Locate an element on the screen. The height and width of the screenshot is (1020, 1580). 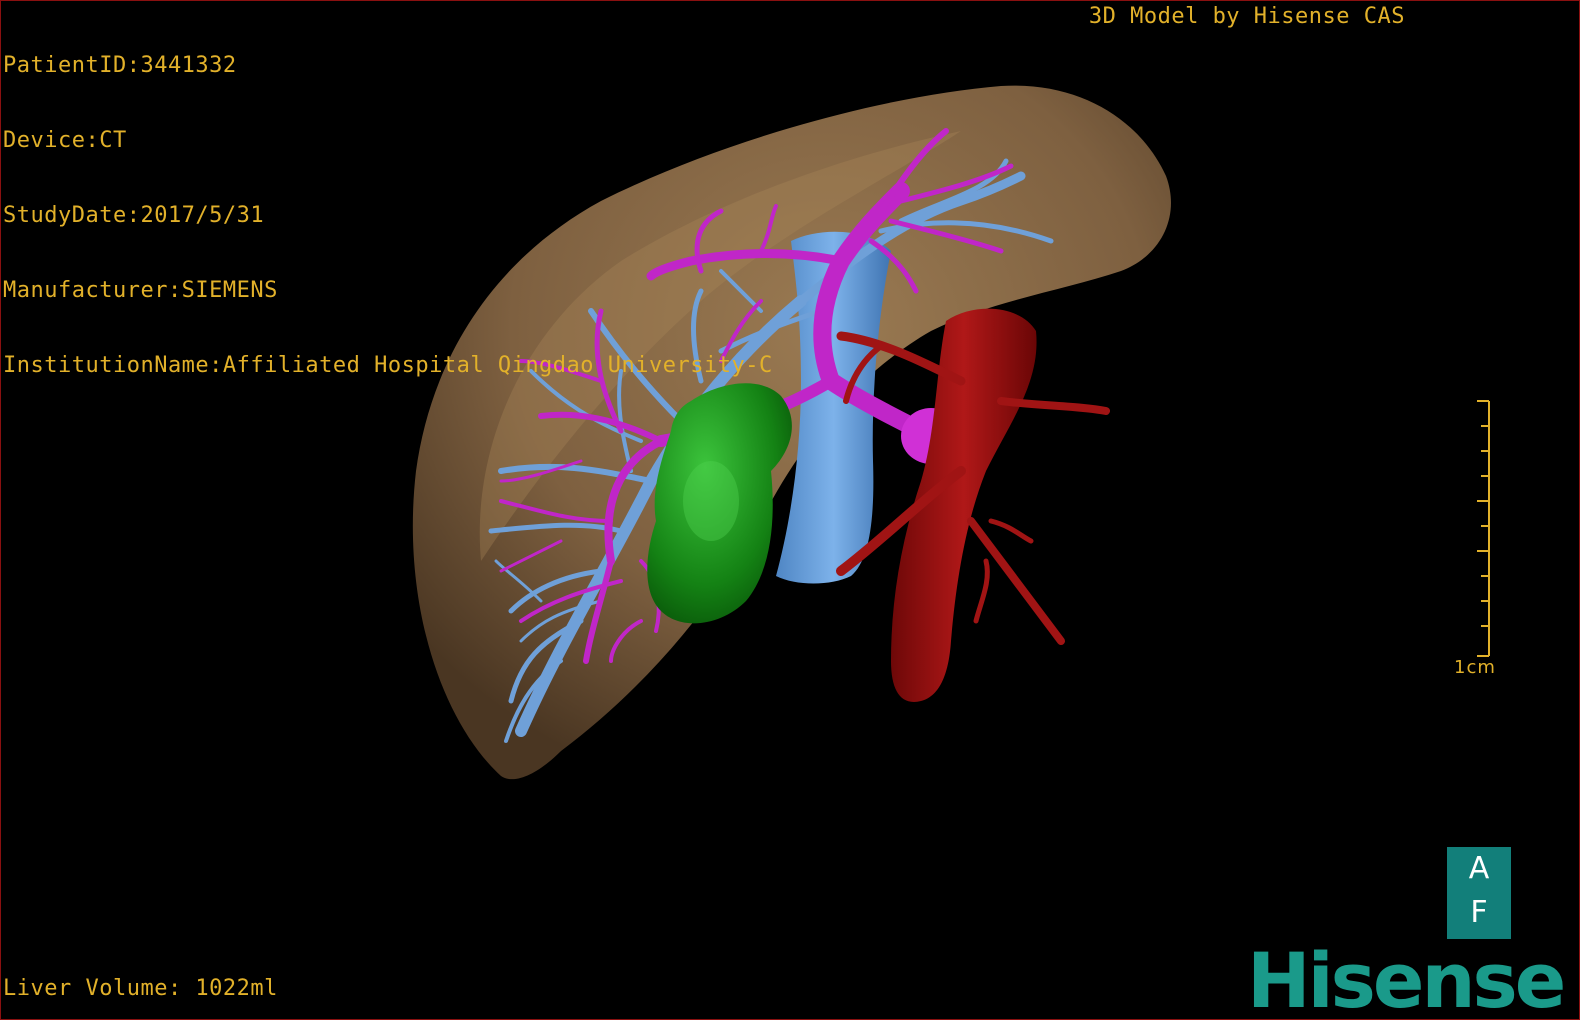
patient-id: PatientID:3441332 is located at coordinates (120, 65).